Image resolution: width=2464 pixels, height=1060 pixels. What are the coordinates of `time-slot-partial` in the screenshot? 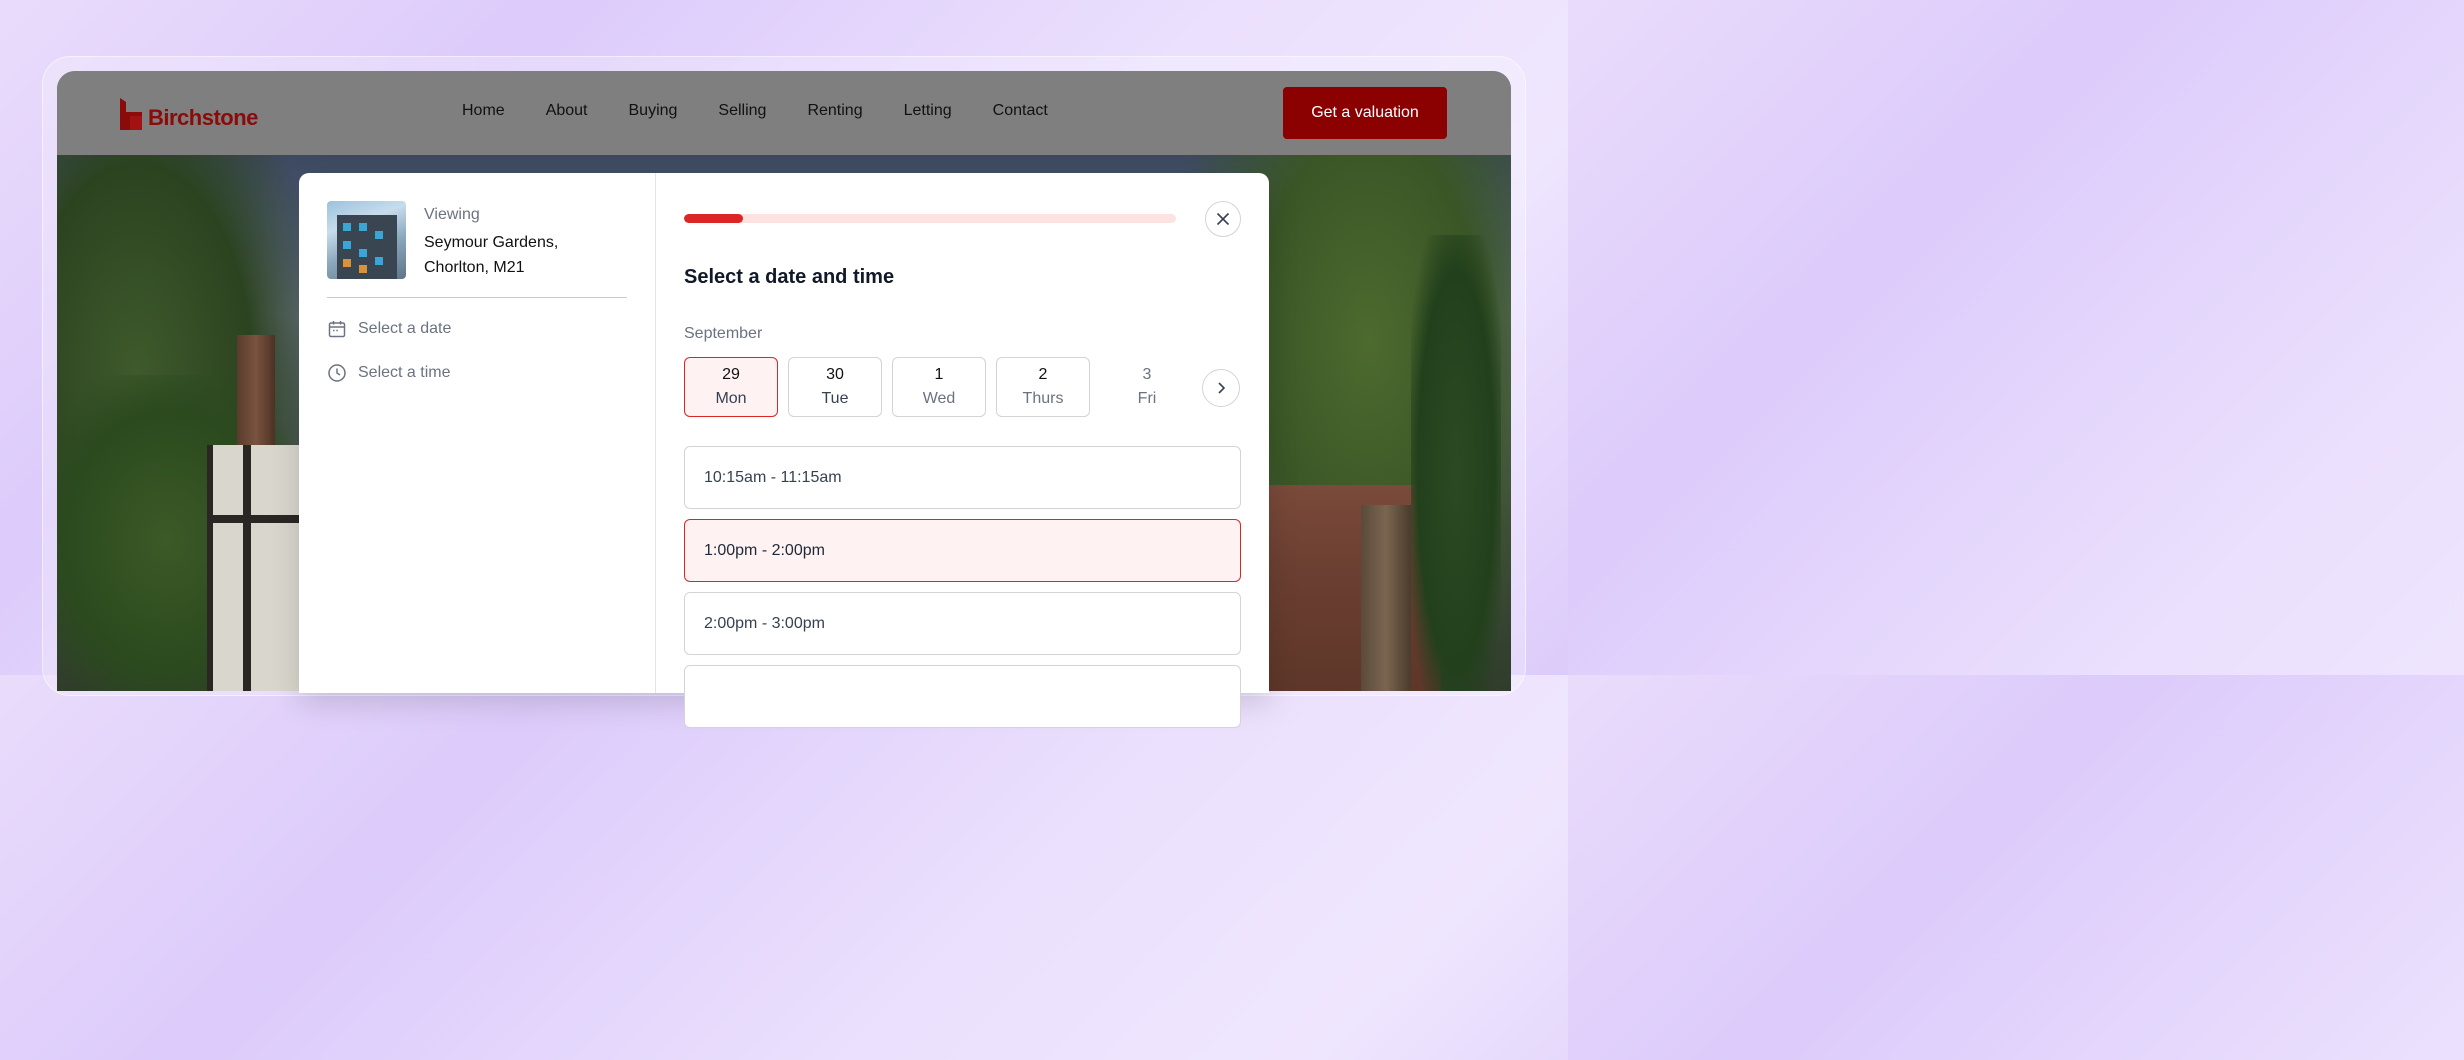 It's located at (962, 696).